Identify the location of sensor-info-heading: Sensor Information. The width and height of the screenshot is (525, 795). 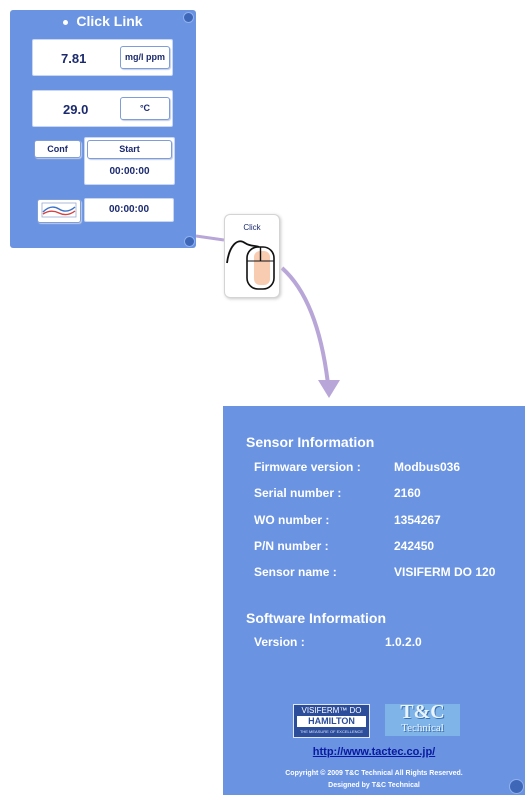
(310, 442).